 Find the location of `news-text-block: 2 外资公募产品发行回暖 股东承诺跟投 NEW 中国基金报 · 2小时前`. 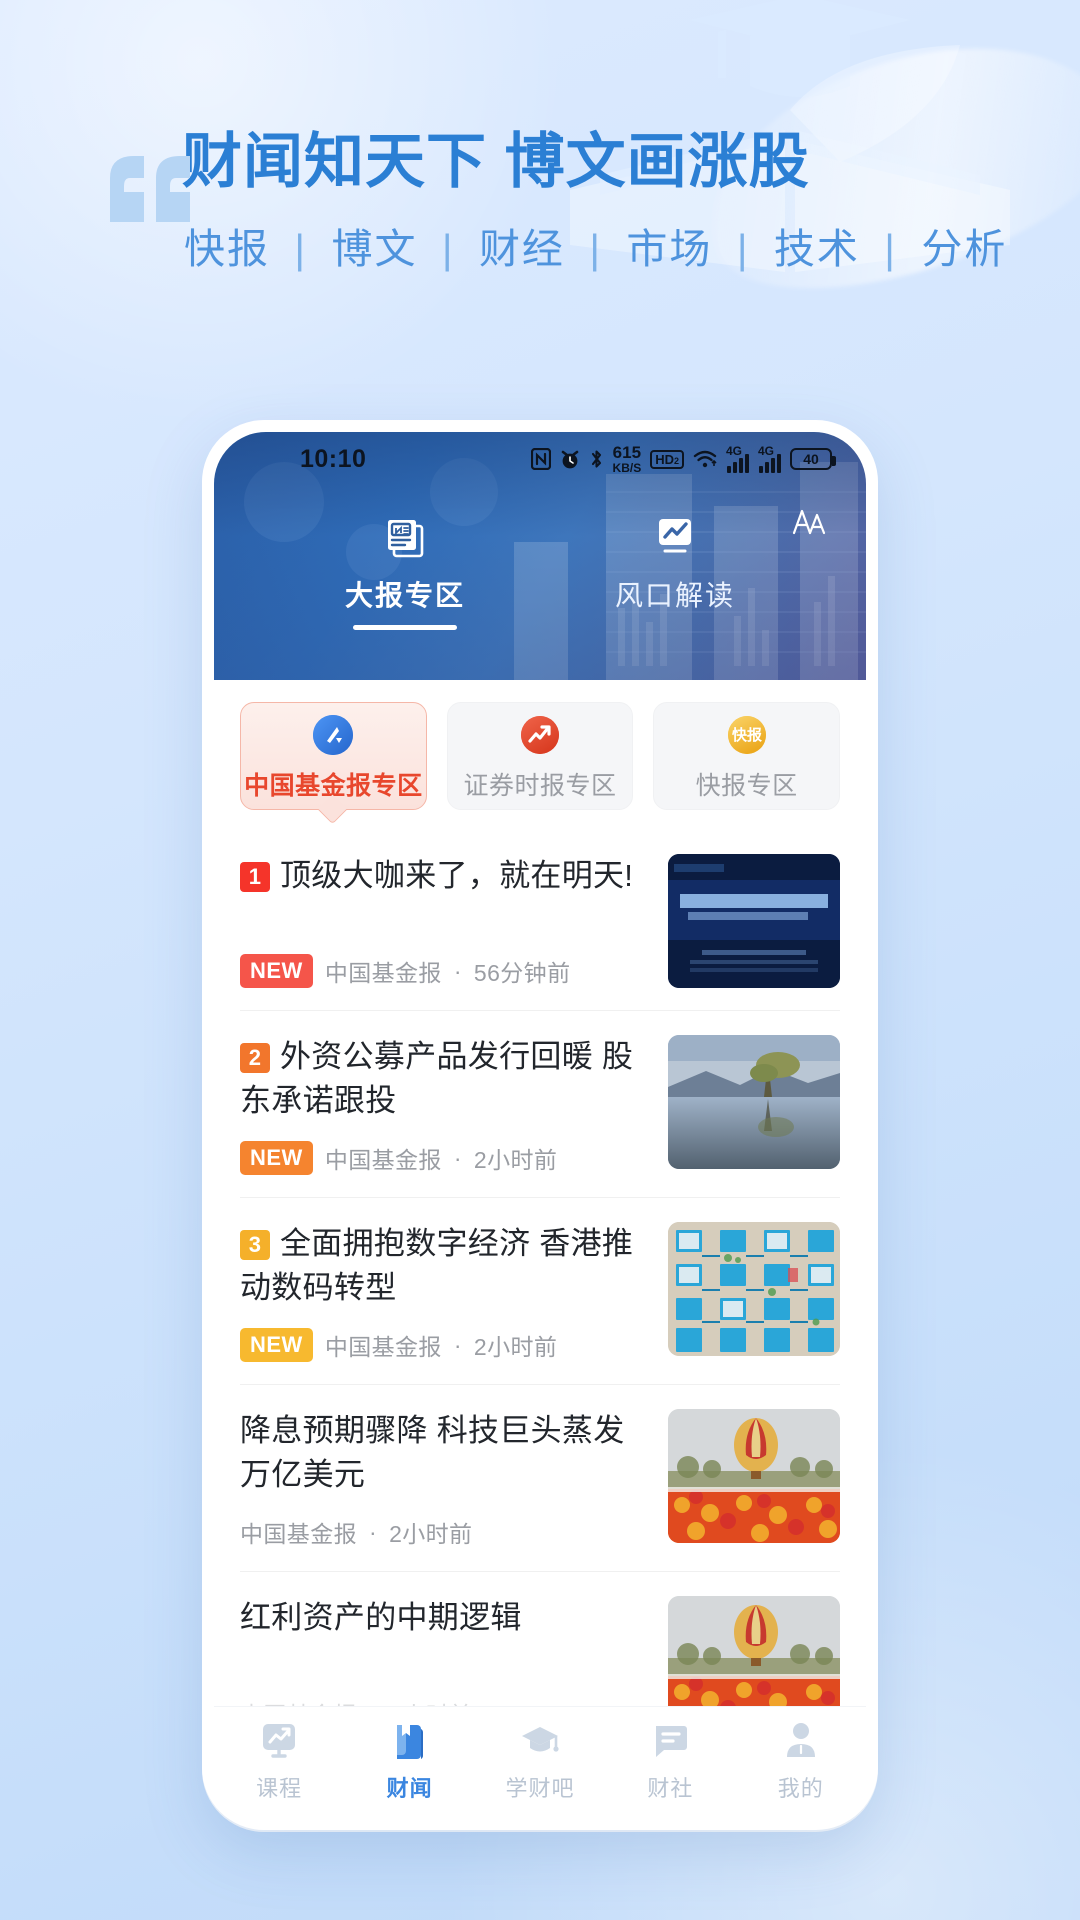

news-text-block: 2 外资公募产品发行回暖 股东承诺跟投 NEW 中国基金报 · 2小时前 is located at coordinates (445, 1105).